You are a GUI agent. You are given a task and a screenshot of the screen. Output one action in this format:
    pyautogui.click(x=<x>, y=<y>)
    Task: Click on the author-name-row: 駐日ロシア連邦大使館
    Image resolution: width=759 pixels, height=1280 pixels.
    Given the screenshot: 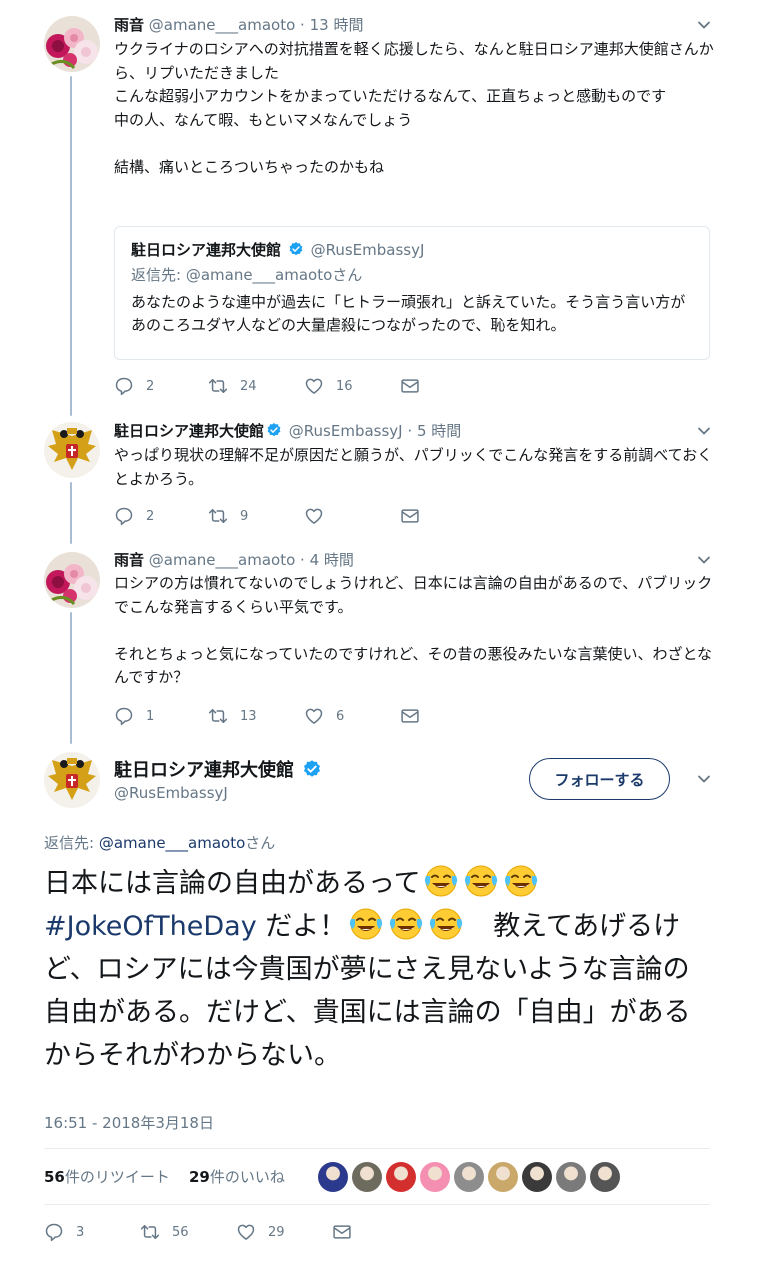 What is the action you would take?
    pyautogui.click(x=219, y=769)
    